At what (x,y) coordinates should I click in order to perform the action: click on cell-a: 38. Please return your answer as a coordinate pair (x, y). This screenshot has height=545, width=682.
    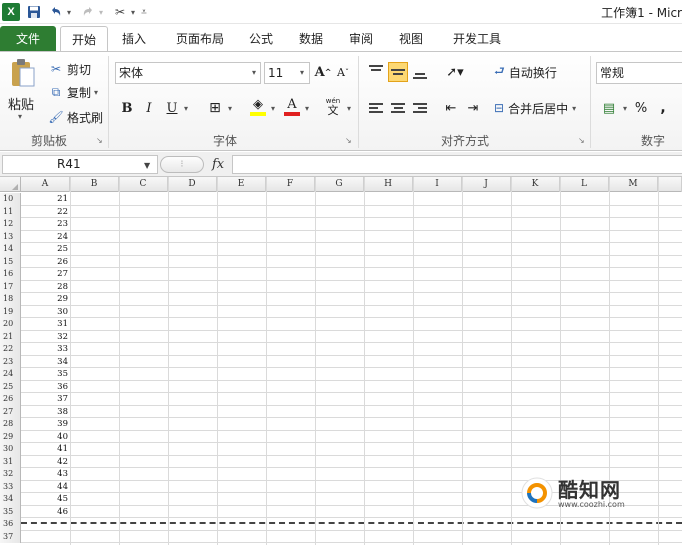
    Looking at the image, I should click on (45, 412).